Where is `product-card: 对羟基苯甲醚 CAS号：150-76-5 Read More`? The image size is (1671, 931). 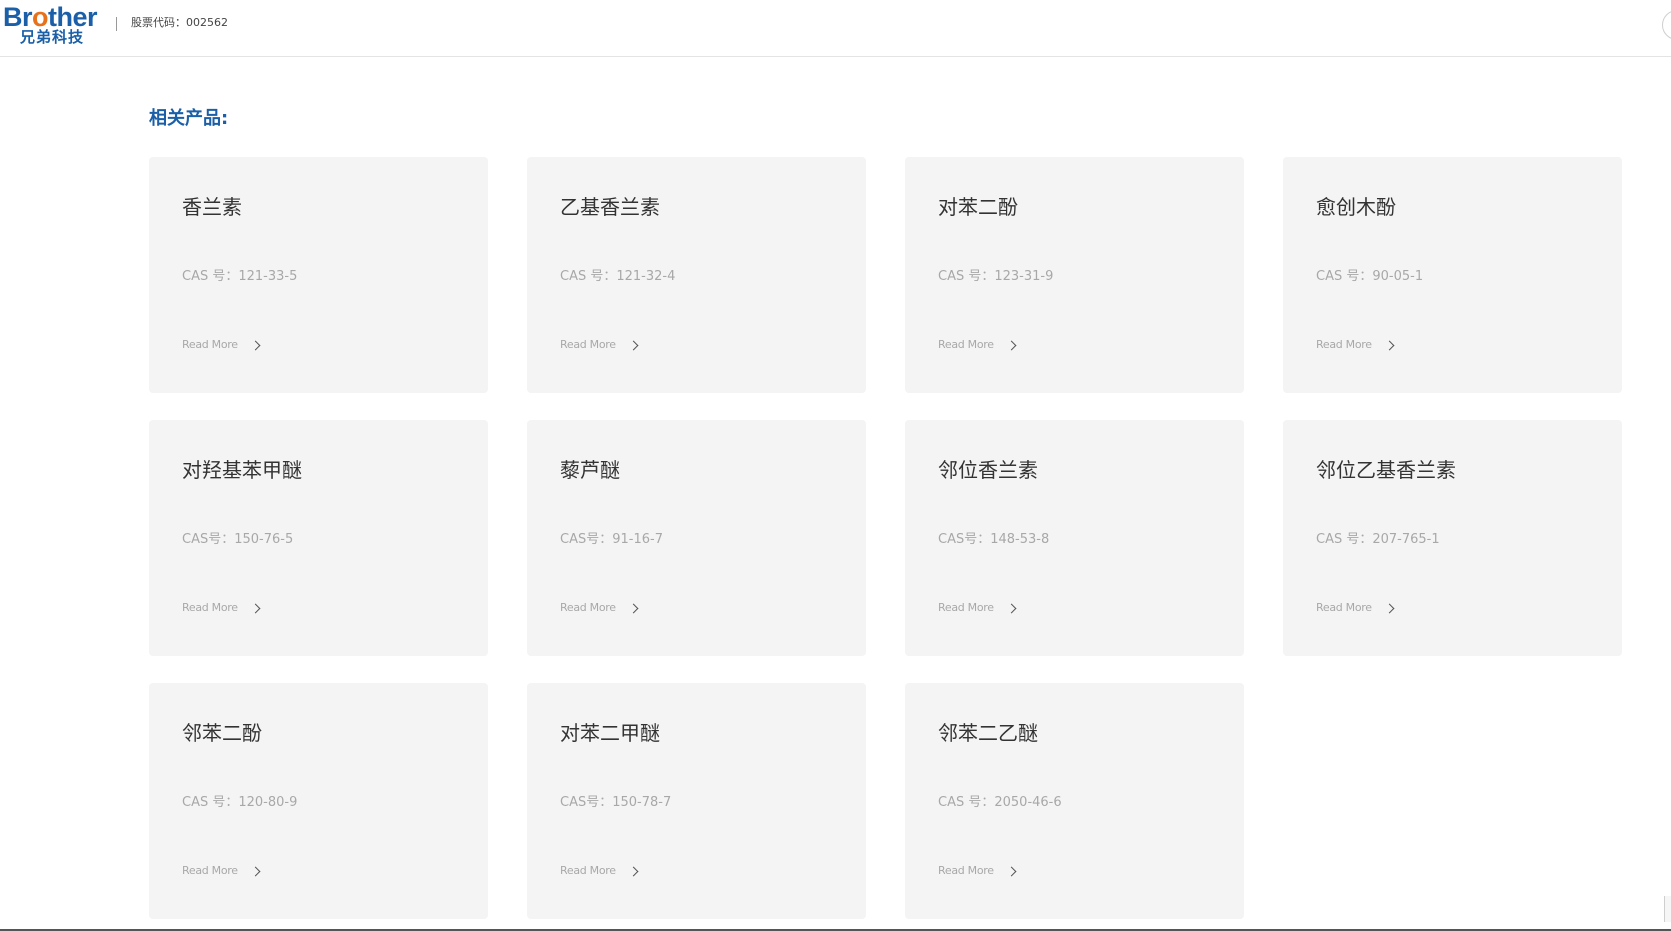
product-card: 对羟基苯甲醚 CAS号：150-76-5 Read More is located at coordinates (318, 538).